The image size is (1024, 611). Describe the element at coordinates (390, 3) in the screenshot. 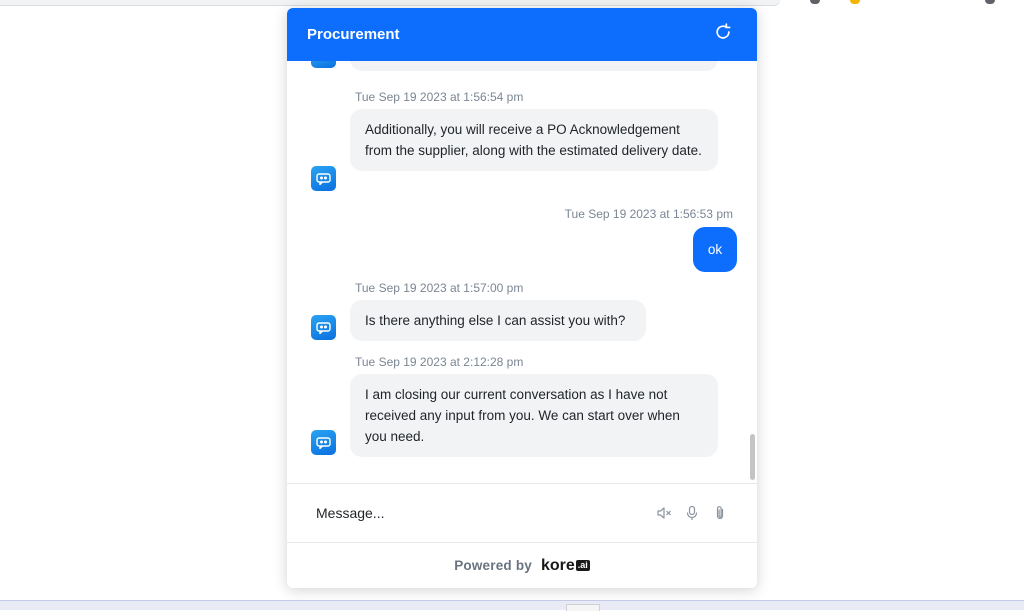

I see `browser-address-bar` at that location.